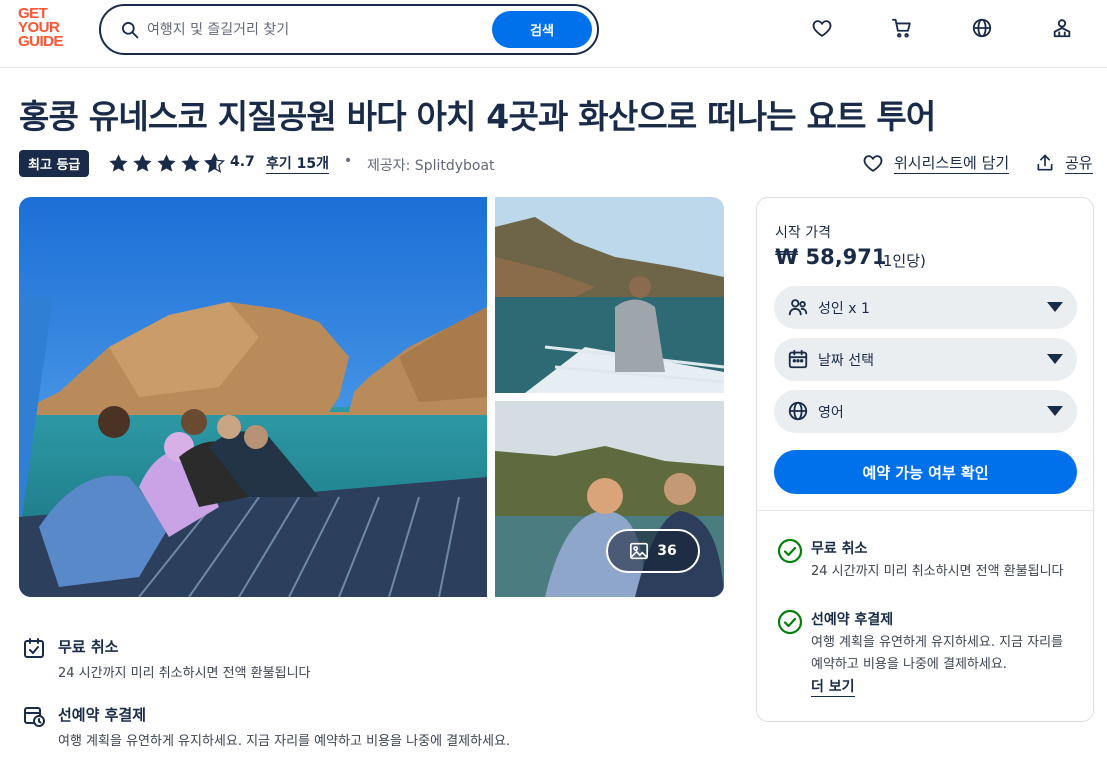 This screenshot has width=1107, height=759. Describe the element at coordinates (846, 361) in the screenshot. I see `date-value: 날짜 선택` at that location.